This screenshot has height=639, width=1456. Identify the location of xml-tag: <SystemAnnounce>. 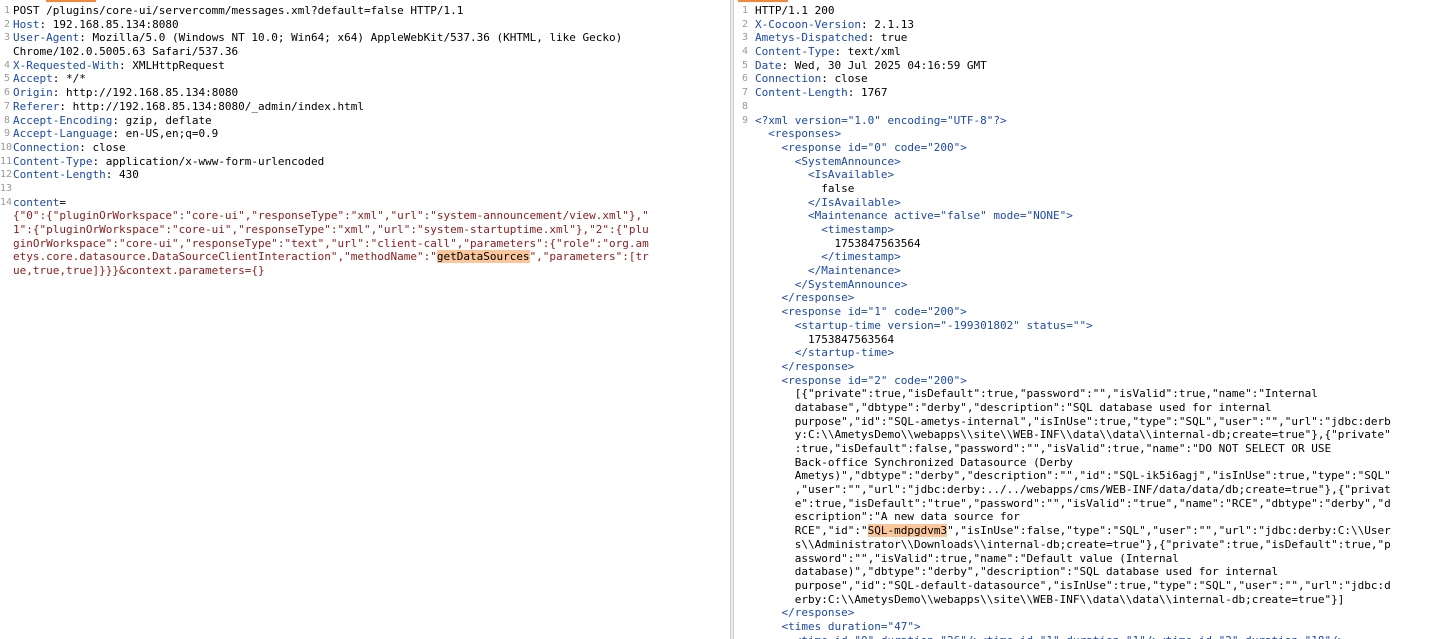
(828, 161).